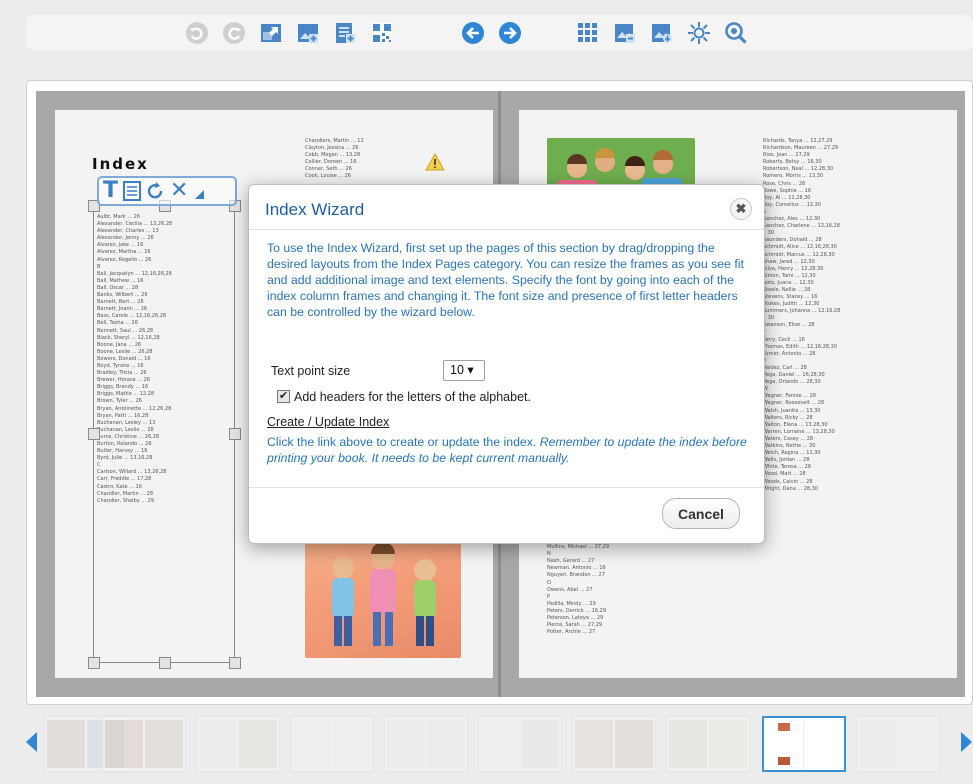 This screenshot has width=973, height=784. I want to click on brightness-icon, so click(699, 33).